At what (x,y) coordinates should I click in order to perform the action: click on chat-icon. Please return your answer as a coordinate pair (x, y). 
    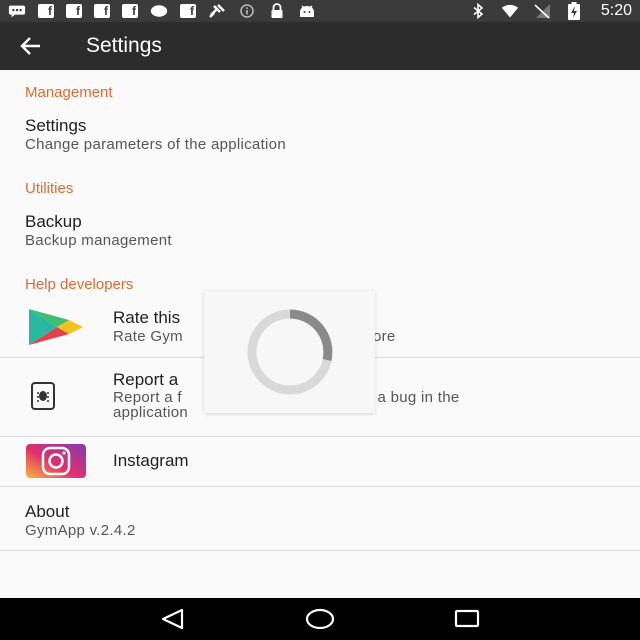
    Looking at the image, I should click on (17, 11).